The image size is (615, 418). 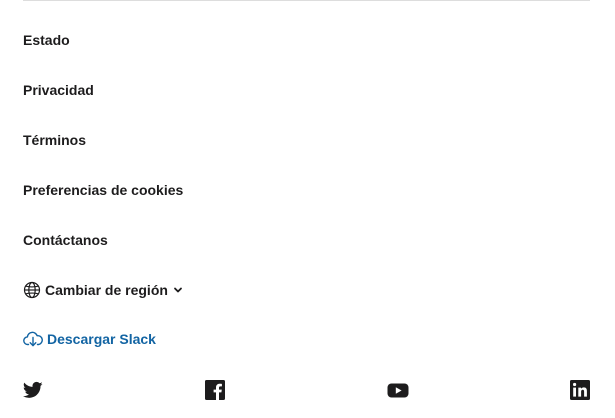 What do you see at coordinates (306, 0) in the screenshot?
I see `top-divider` at bounding box center [306, 0].